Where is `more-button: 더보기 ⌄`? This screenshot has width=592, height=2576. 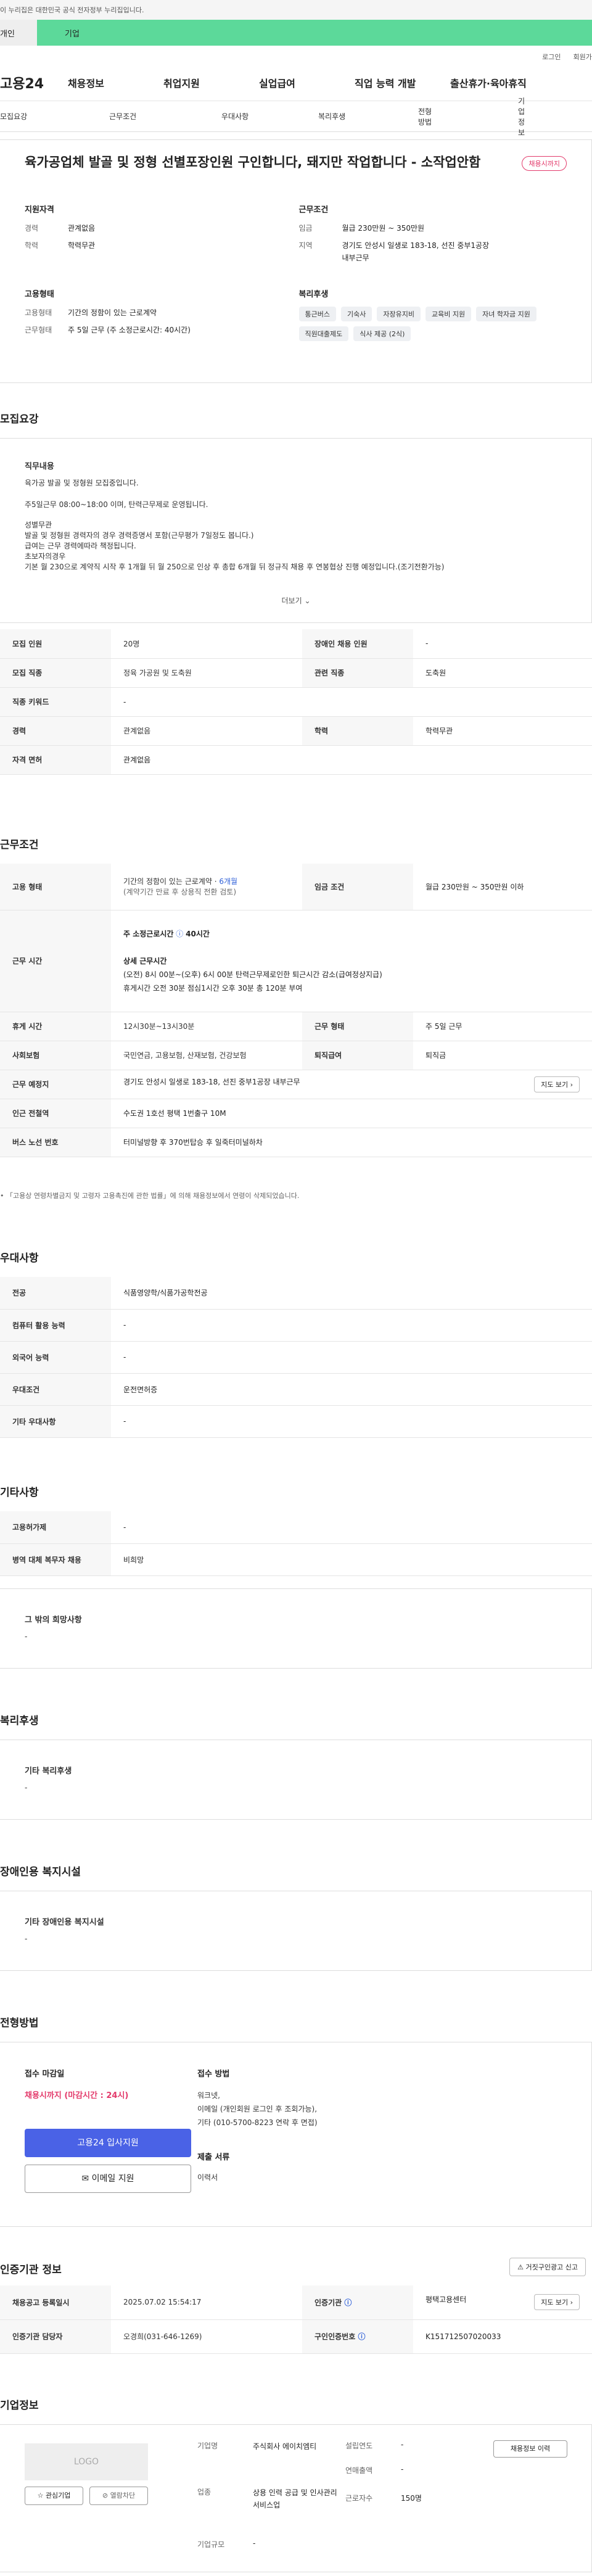
more-button: 더보기 ⌄ is located at coordinates (296, 600).